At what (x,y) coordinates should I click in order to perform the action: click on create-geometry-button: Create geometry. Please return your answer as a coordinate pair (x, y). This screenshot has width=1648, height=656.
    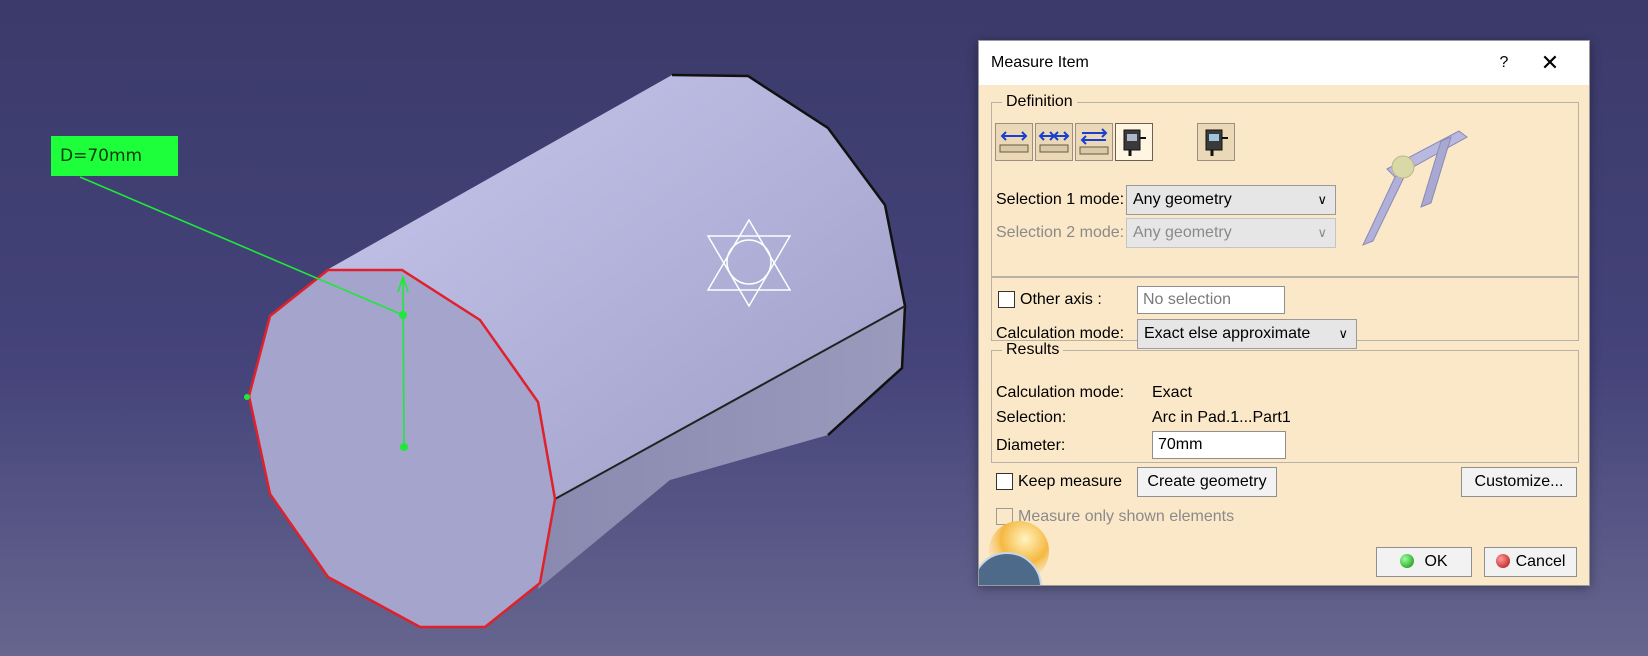
    Looking at the image, I should click on (1207, 482).